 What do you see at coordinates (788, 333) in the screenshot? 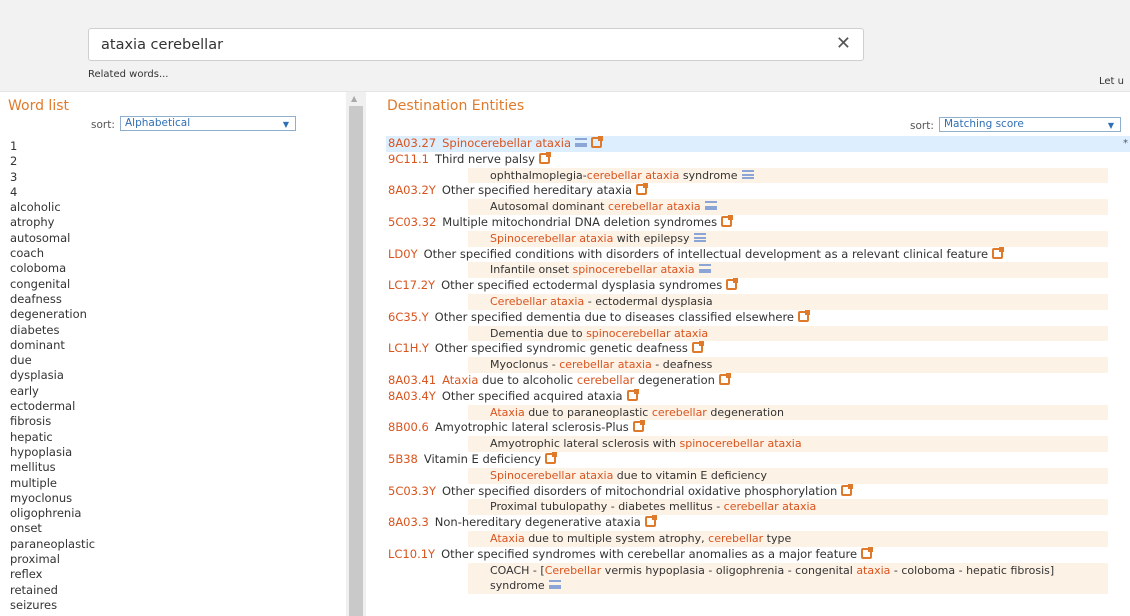
I see `entity-index-term-row: Dementia due to spinocerebellar ataxia` at bounding box center [788, 333].